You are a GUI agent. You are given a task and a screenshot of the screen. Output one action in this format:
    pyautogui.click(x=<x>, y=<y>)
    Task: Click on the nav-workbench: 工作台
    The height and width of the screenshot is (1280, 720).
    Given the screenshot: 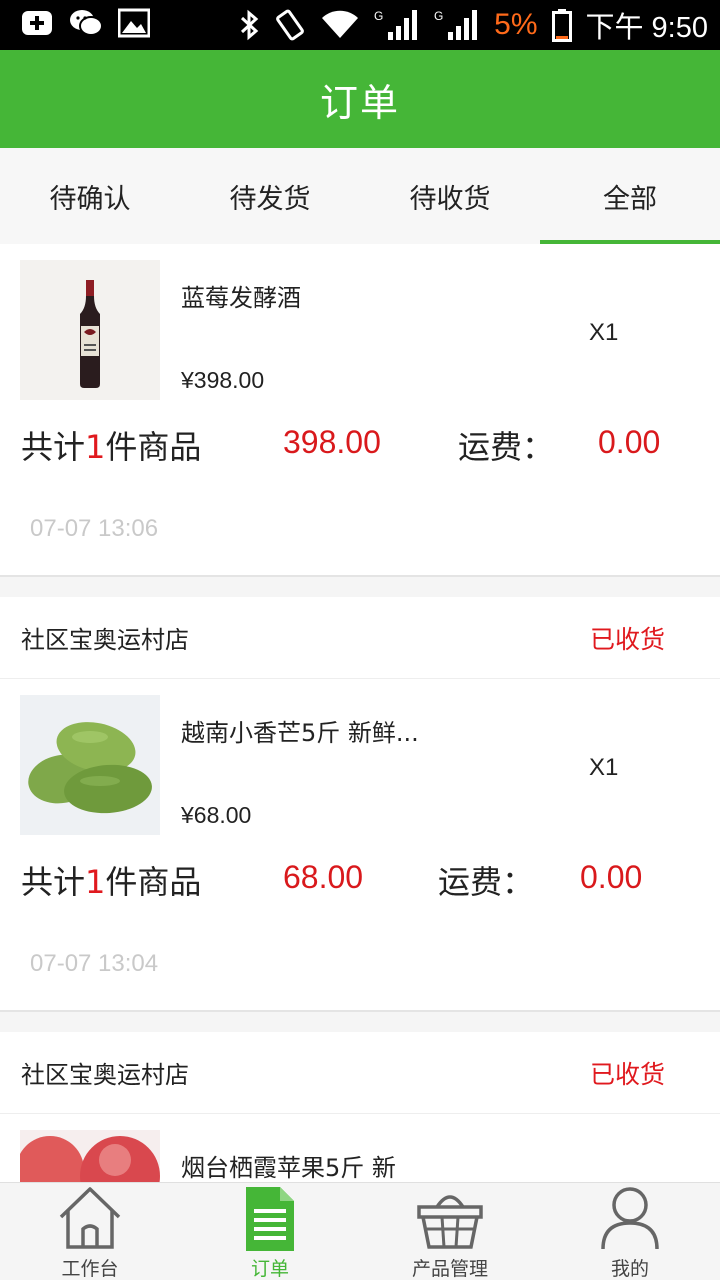 What is the action you would take?
    pyautogui.click(x=90, y=1231)
    